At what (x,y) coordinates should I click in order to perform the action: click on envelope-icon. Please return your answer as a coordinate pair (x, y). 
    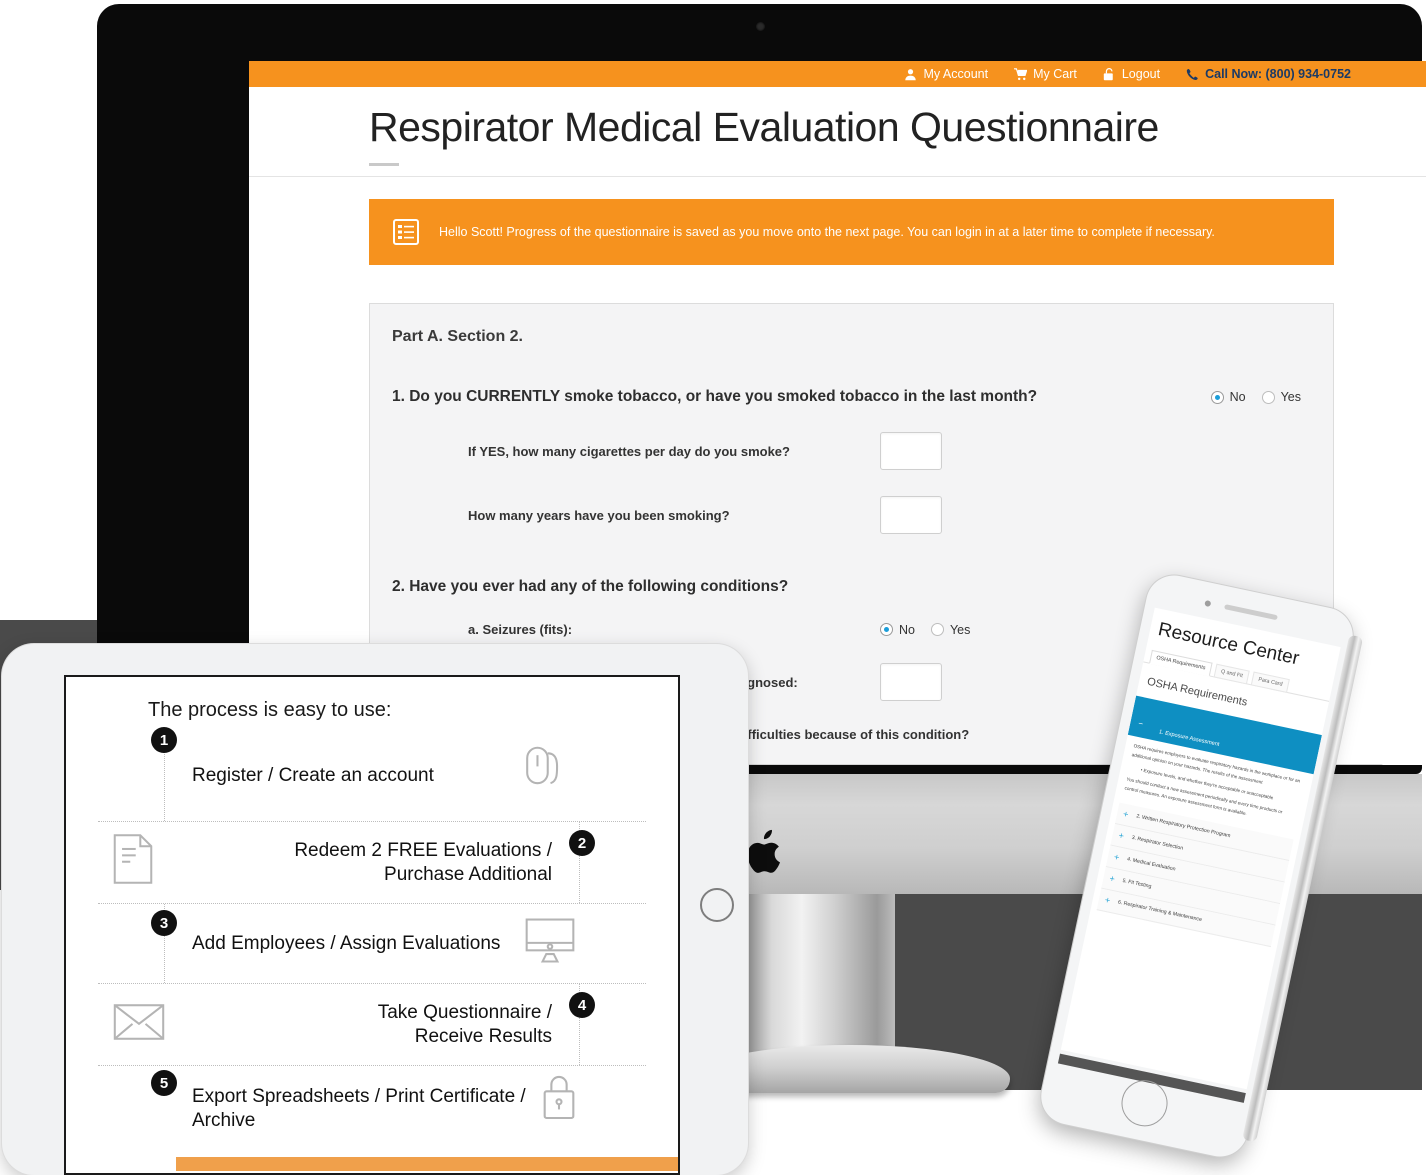
    Looking at the image, I should click on (139, 1024).